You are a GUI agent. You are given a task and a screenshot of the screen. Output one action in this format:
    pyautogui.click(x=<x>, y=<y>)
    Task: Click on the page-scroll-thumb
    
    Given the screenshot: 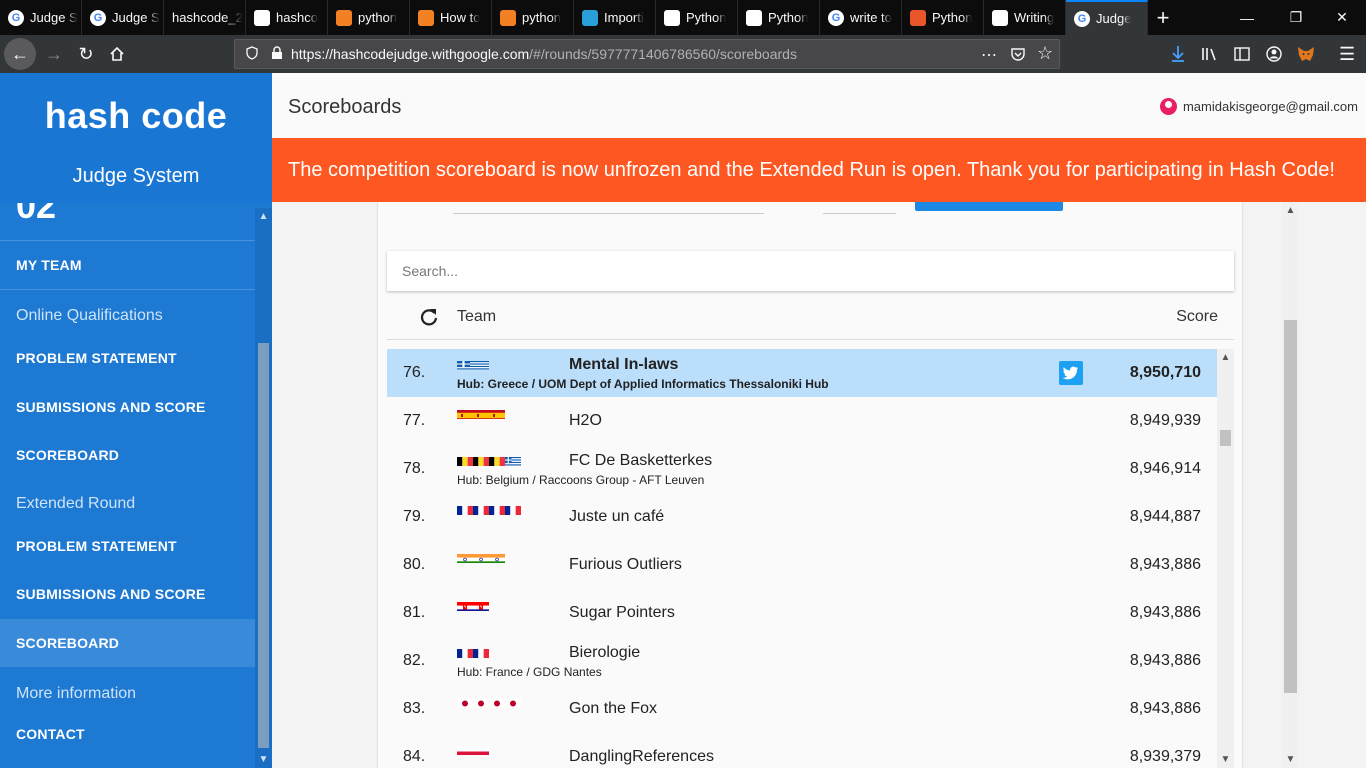 What is the action you would take?
    pyautogui.click(x=1290, y=506)
    